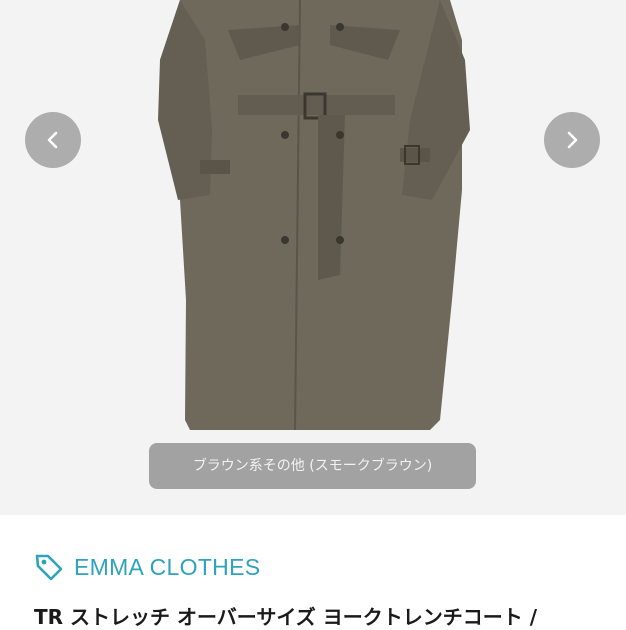 Image resolution: width=626 pixels, height=630 pixels. I want to click on image-caption: ブラウン系その他 (スモークブラウン), so click(312, 466).